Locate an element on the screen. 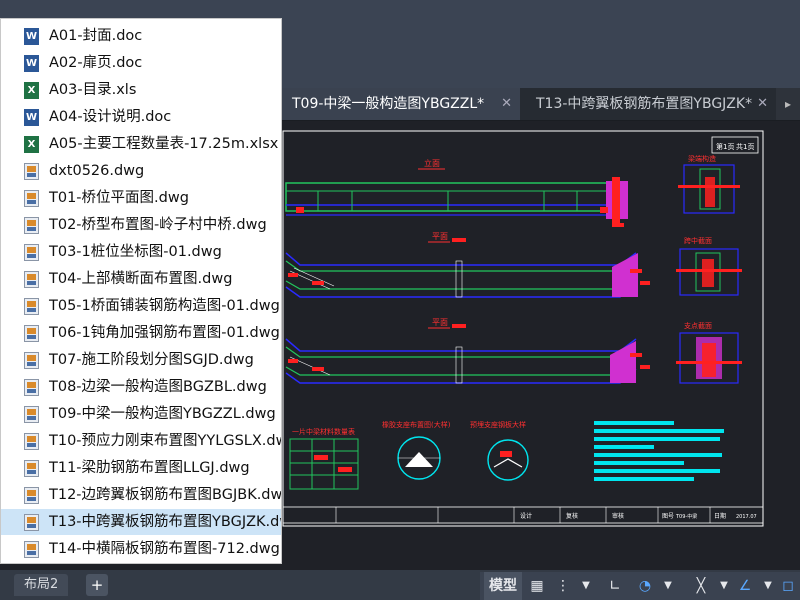 The height and width of the screenshot is (600, 800). page-total-text: 共1页 is located at coordinates (745, 146).